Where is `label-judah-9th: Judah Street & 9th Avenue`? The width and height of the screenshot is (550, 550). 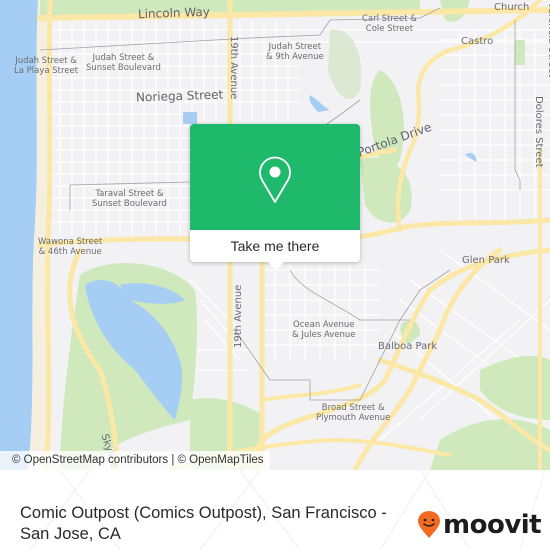
label-judah-9th: Judah Street & 9th Avenue is located at coordinates (295, 52).